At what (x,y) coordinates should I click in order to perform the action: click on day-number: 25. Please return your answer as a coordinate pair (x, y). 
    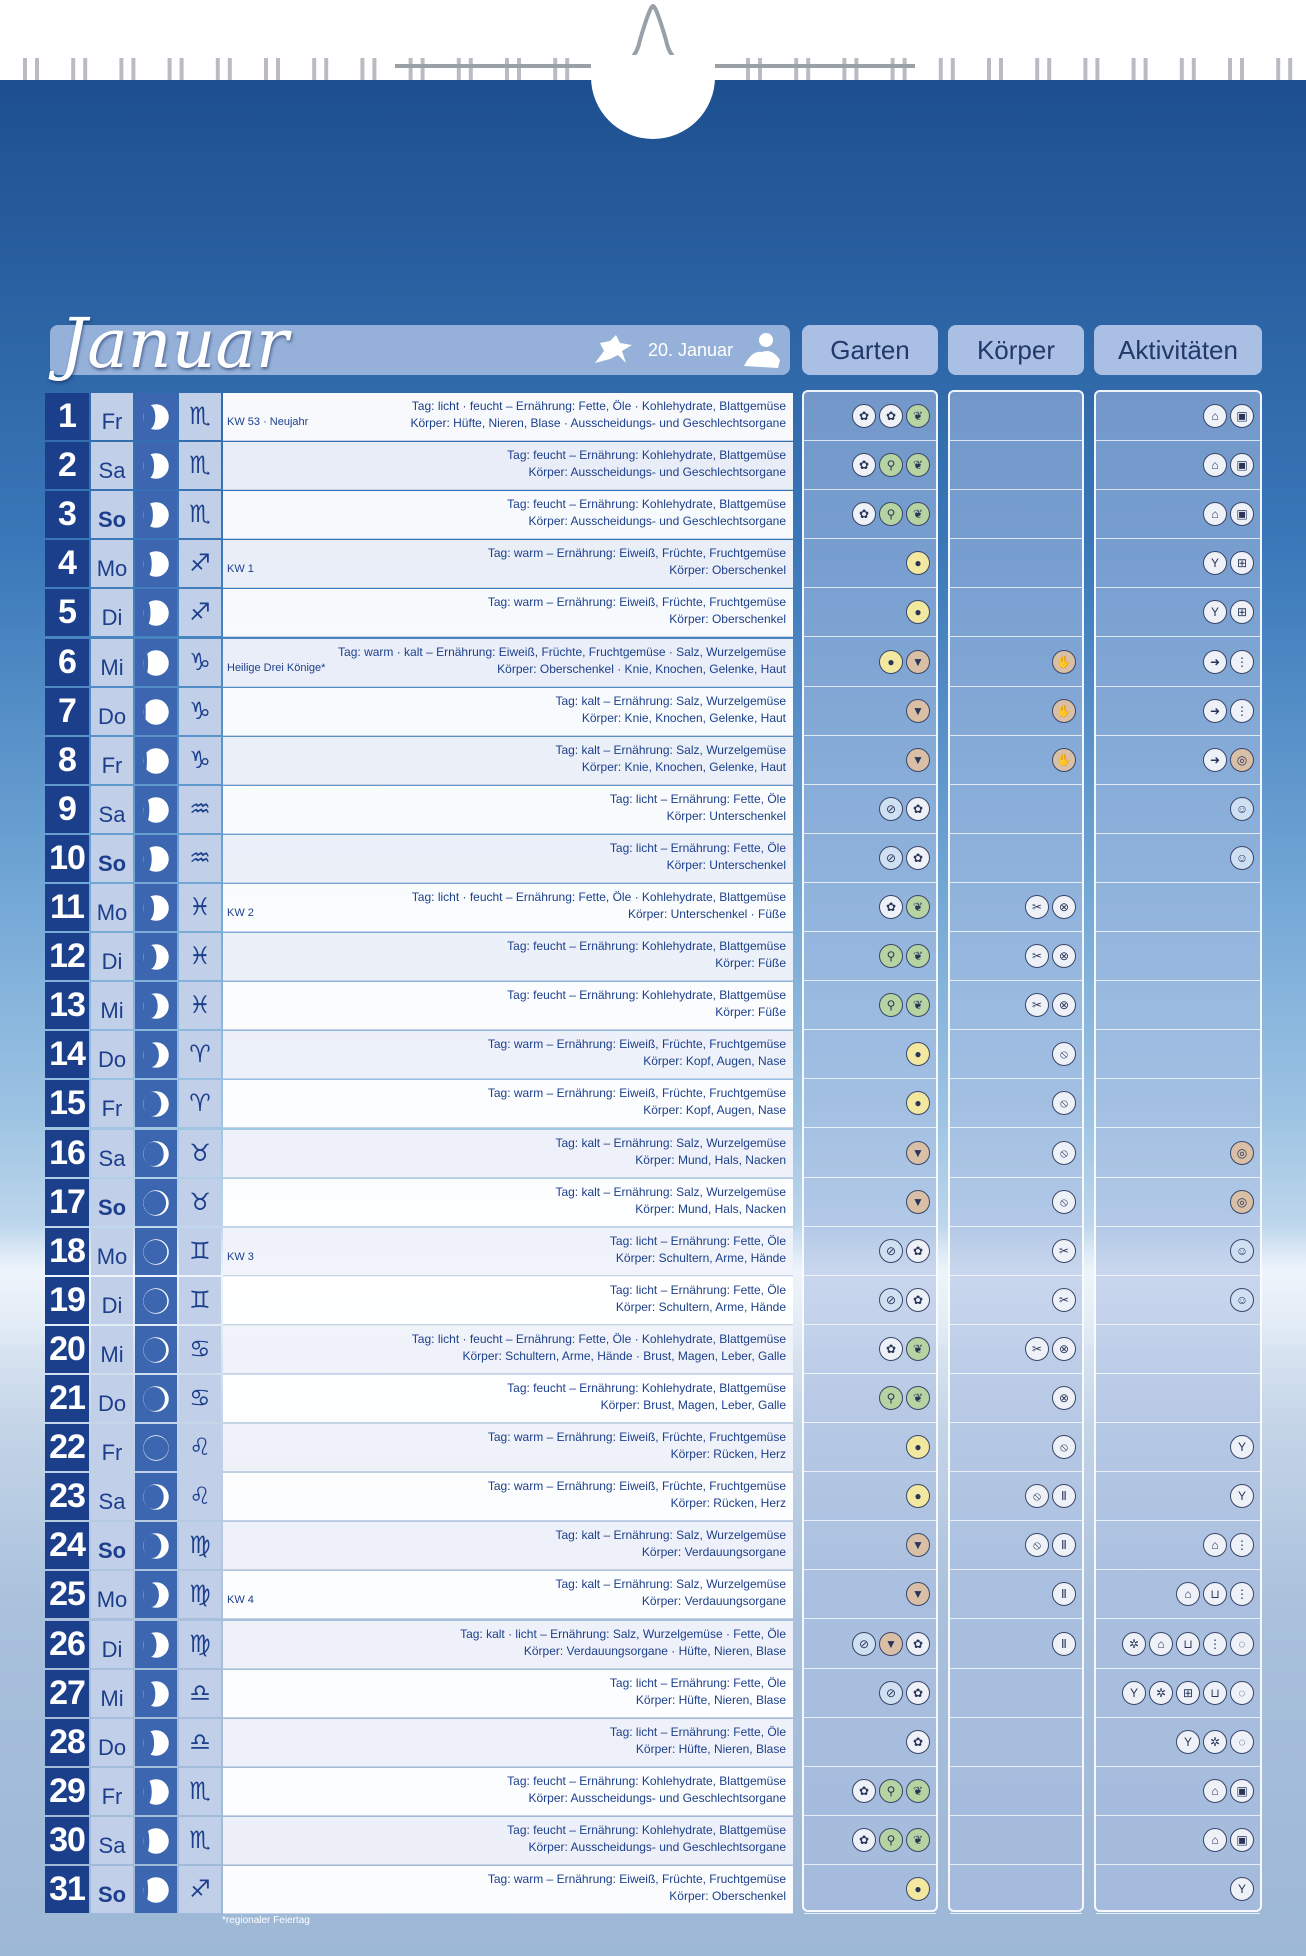
    Looking at the image, I should click on (67, 1595).